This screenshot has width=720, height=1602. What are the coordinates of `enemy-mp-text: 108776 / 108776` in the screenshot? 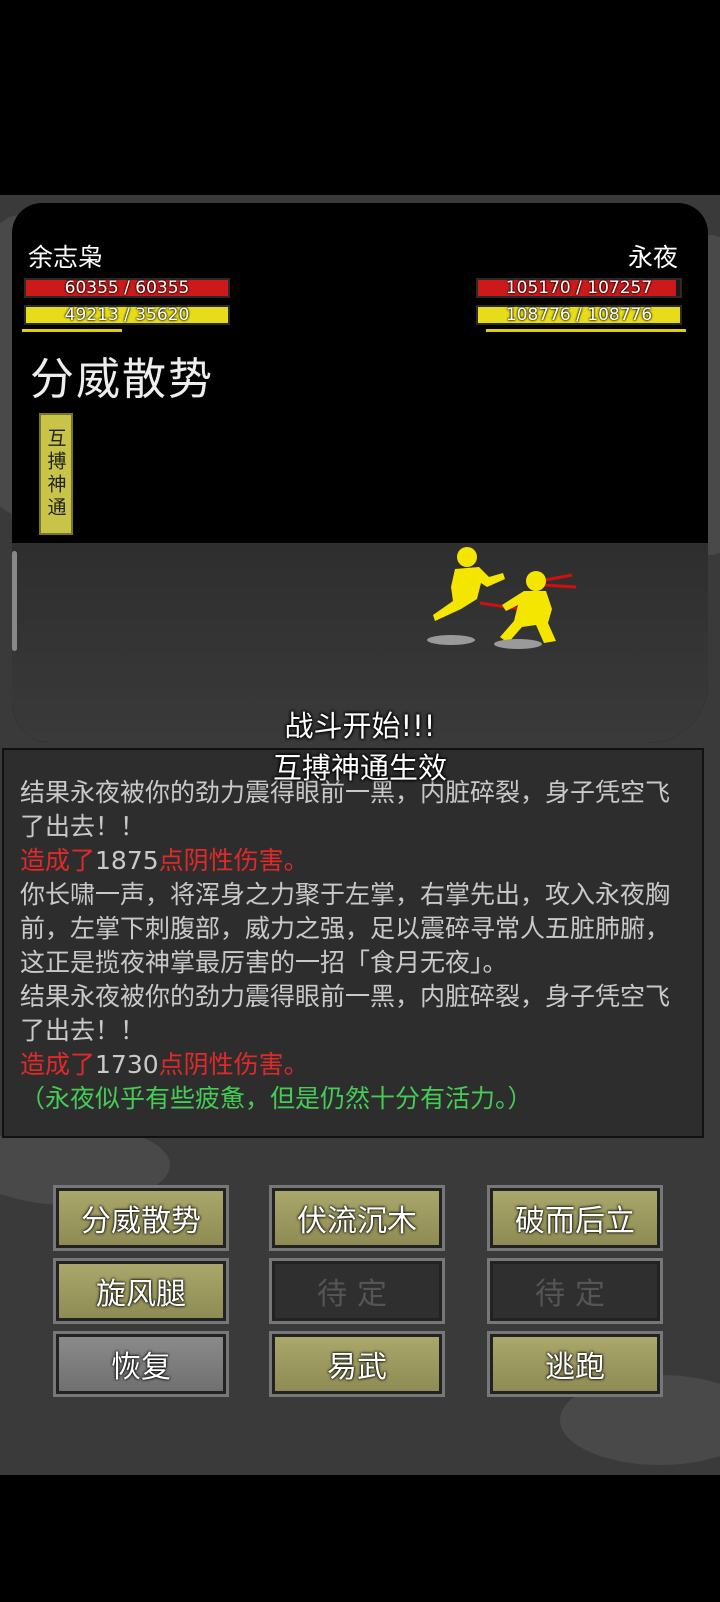 It's located at (579, 315).